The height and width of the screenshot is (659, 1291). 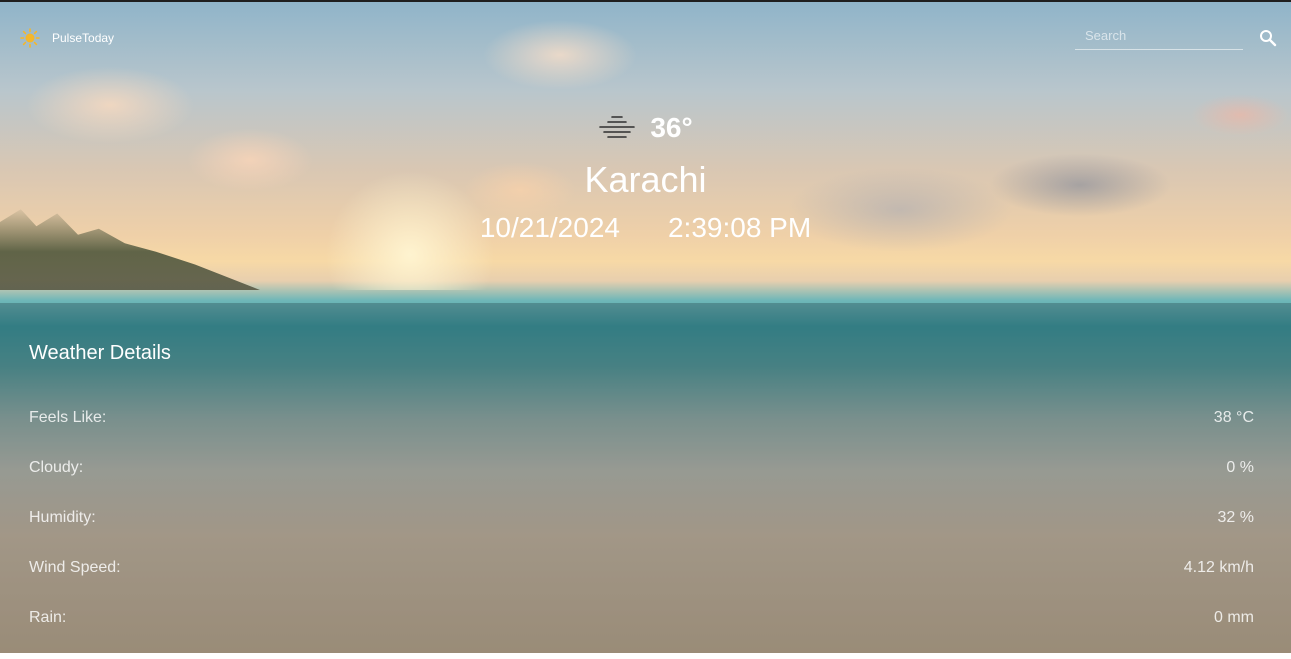 I want to click on brand-name: PulseToday, so click(x=83, y=38).